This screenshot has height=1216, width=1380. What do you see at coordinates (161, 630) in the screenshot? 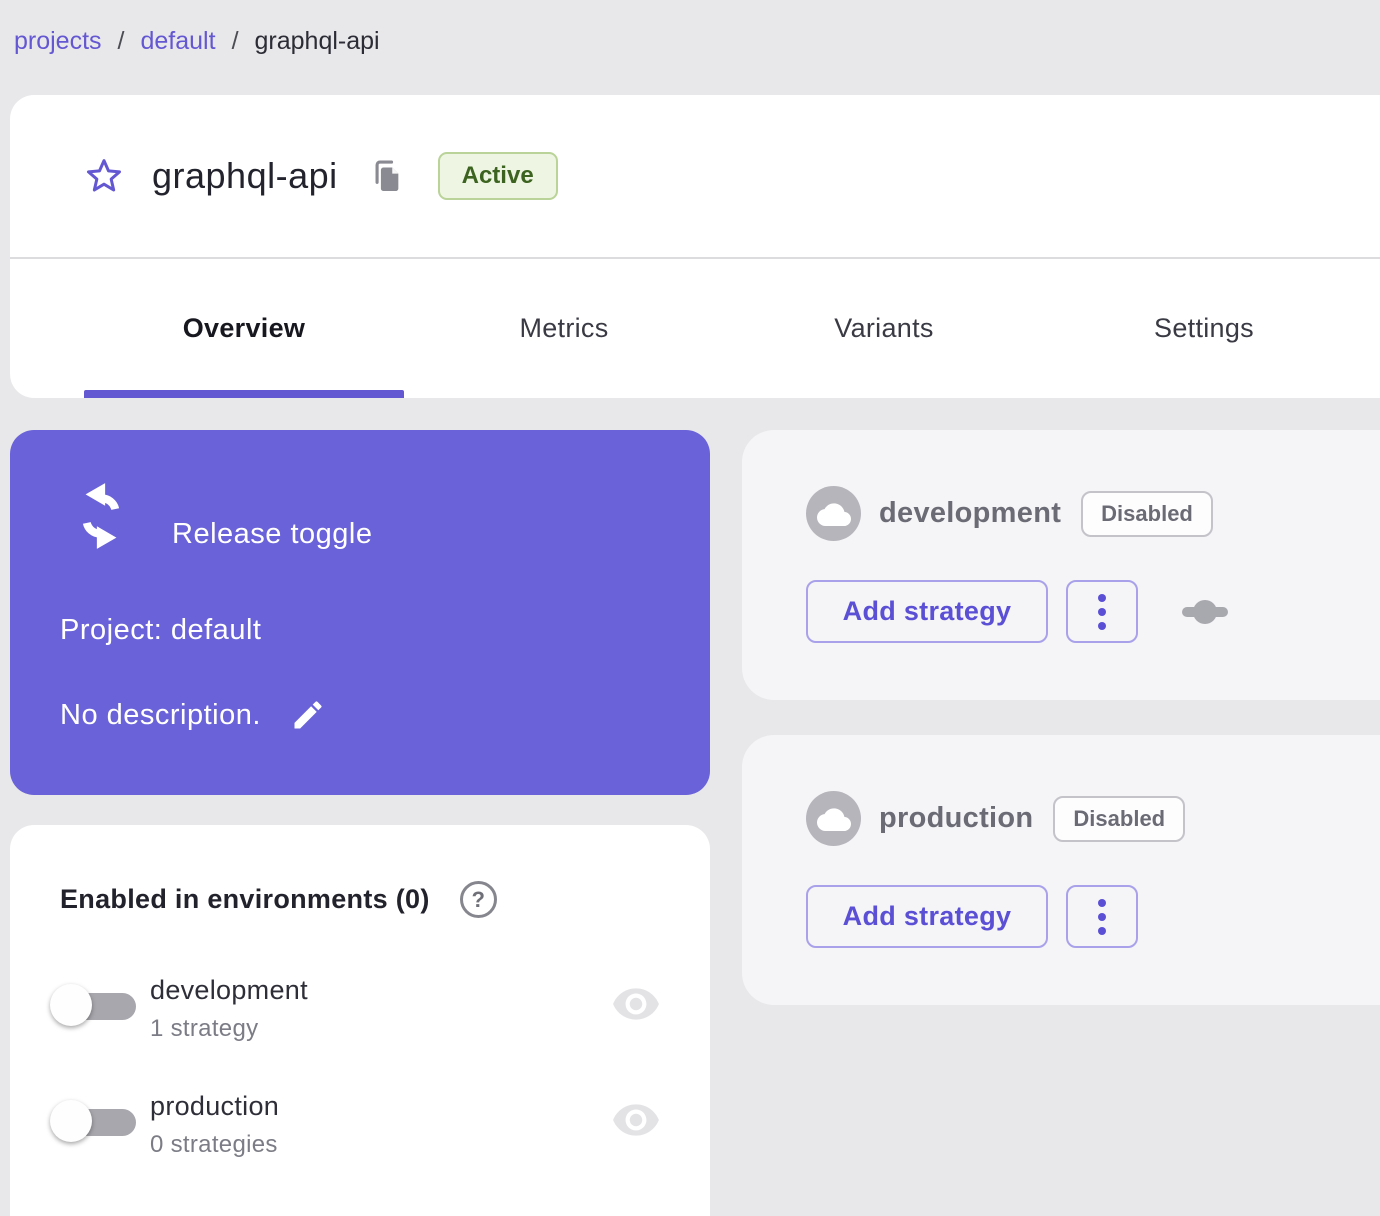
I see `toggle-project-label: Project: default` at bounding box center [161, 630].